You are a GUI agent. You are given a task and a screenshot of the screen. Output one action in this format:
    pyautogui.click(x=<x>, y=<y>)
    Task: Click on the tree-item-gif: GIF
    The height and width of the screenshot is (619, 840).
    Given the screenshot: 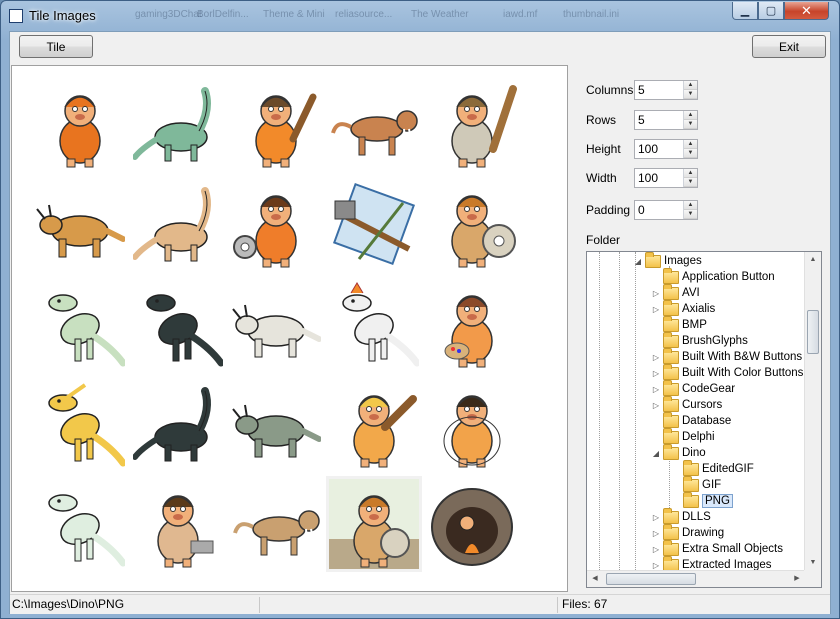 What is the action you would take?
    pyautogui.click(x=696, y=484)
    